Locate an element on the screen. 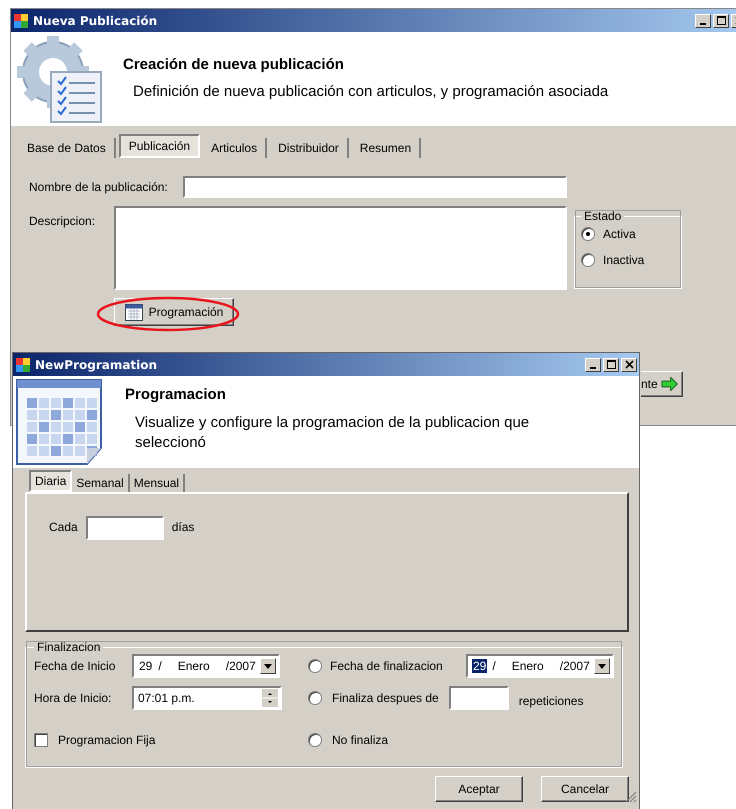 The width and height of the screenshot is (736, 809). arrow-right-icon is located at coordinates (669, 384).